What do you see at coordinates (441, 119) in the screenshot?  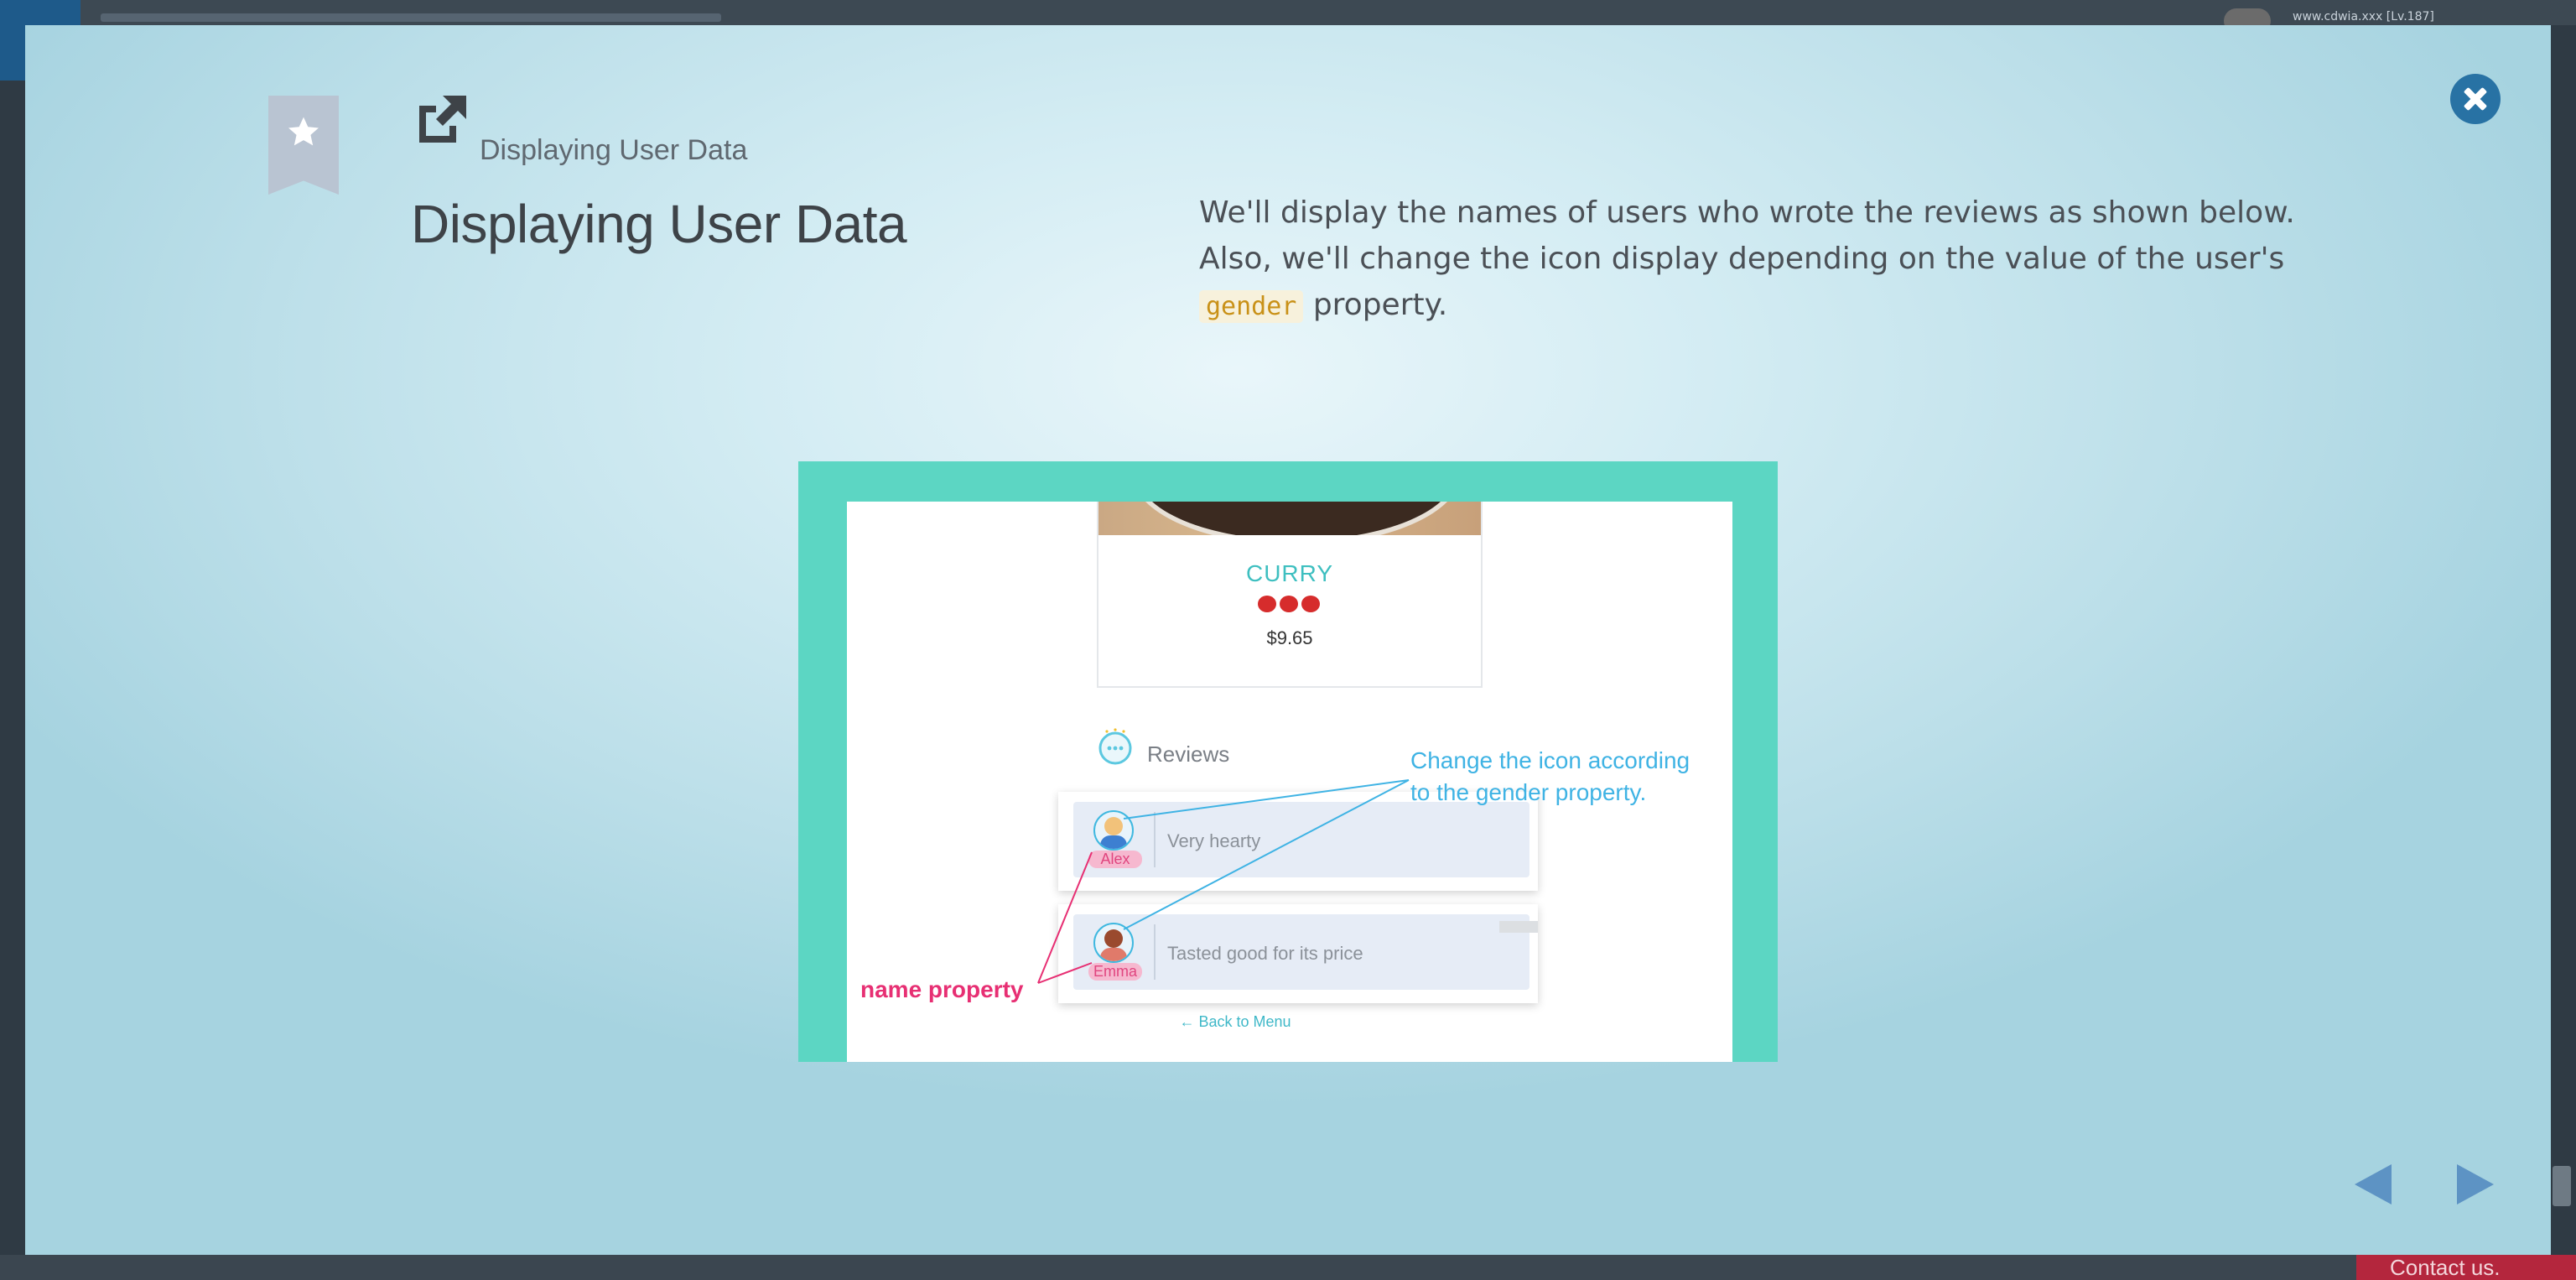 I see `external-link-icon` at bounding box center [441, 119].